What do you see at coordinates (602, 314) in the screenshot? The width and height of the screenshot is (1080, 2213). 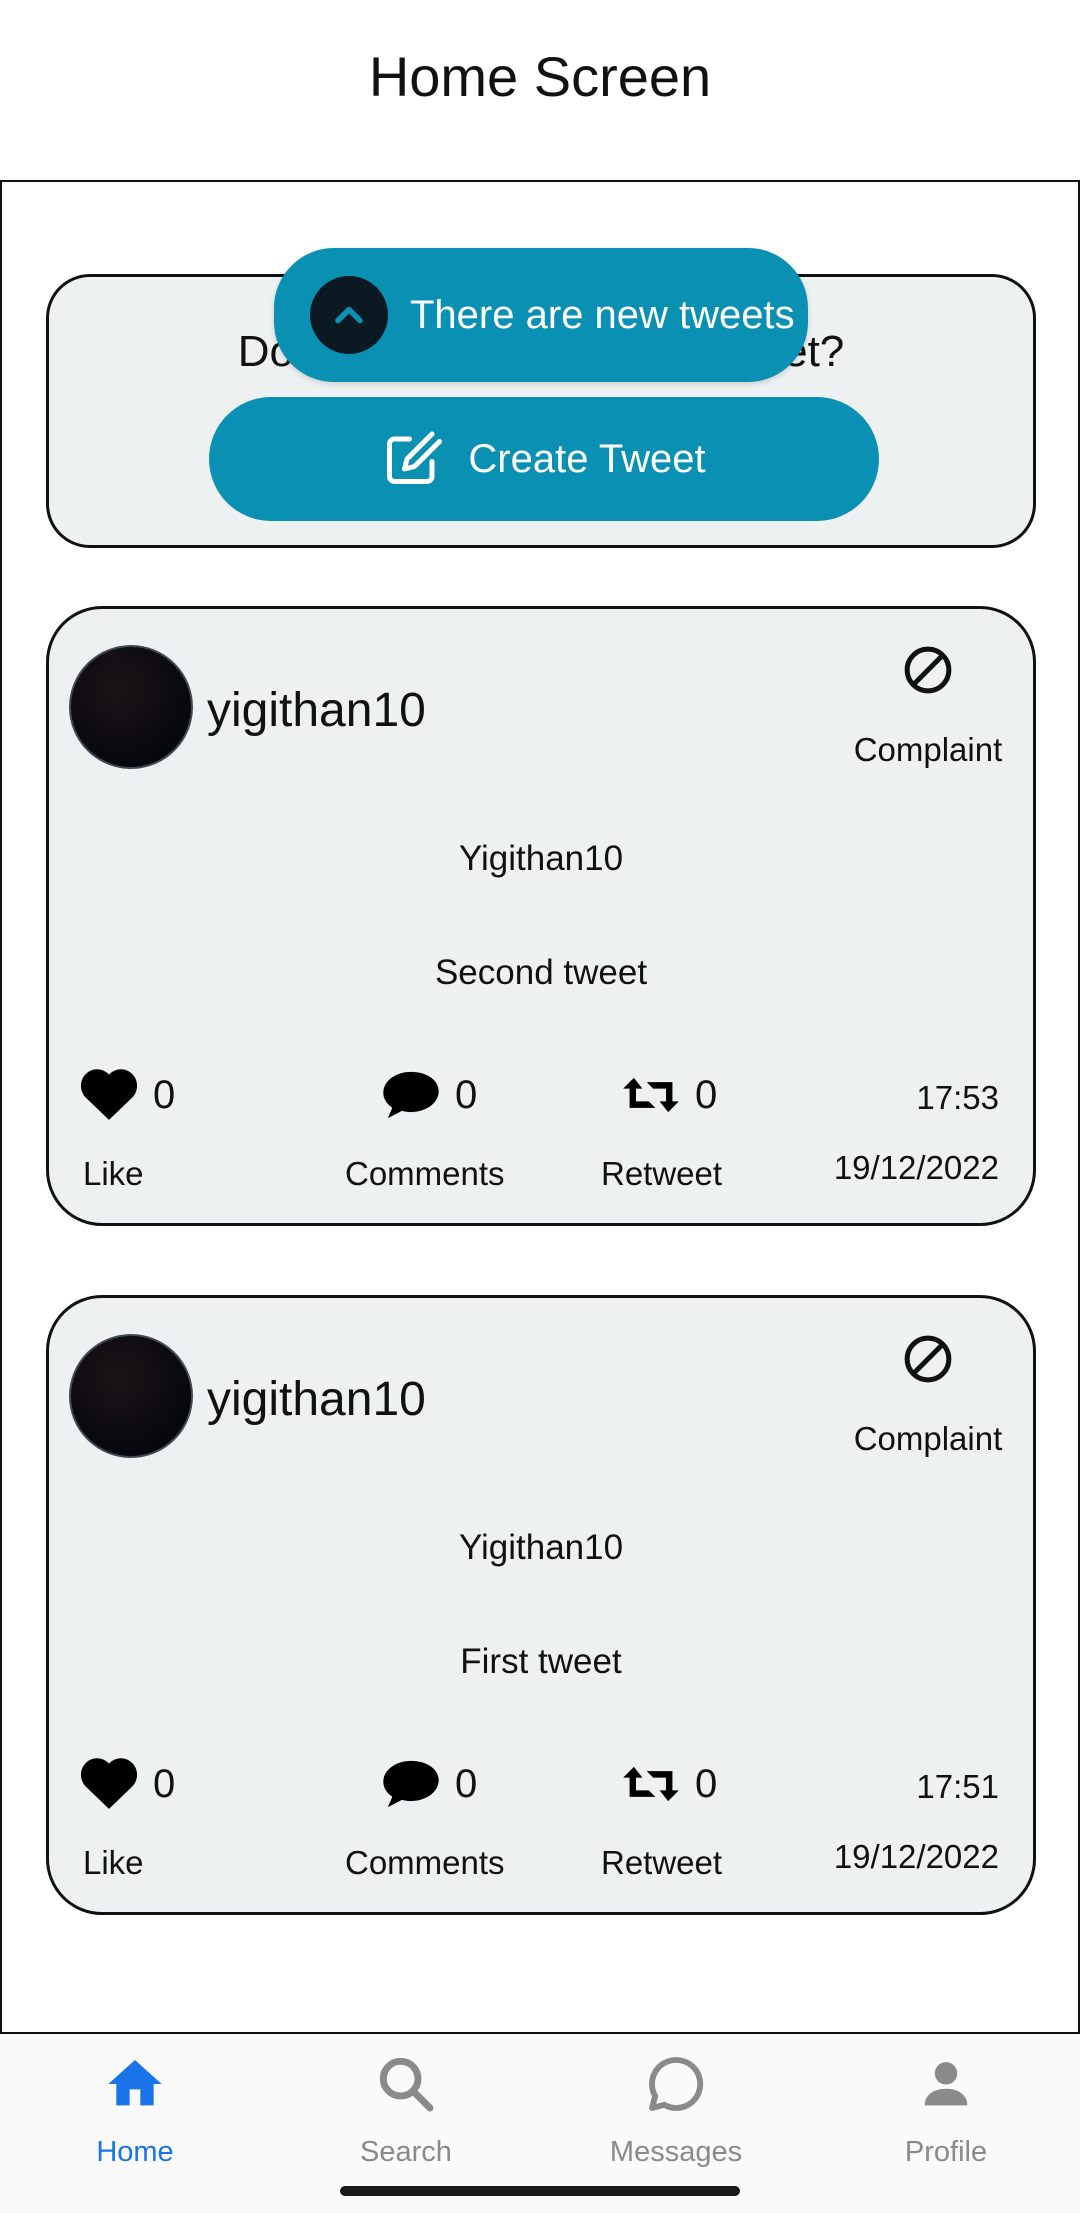 I see `new-tweets-label: There are new tweets` at bounding box center [602, 314].